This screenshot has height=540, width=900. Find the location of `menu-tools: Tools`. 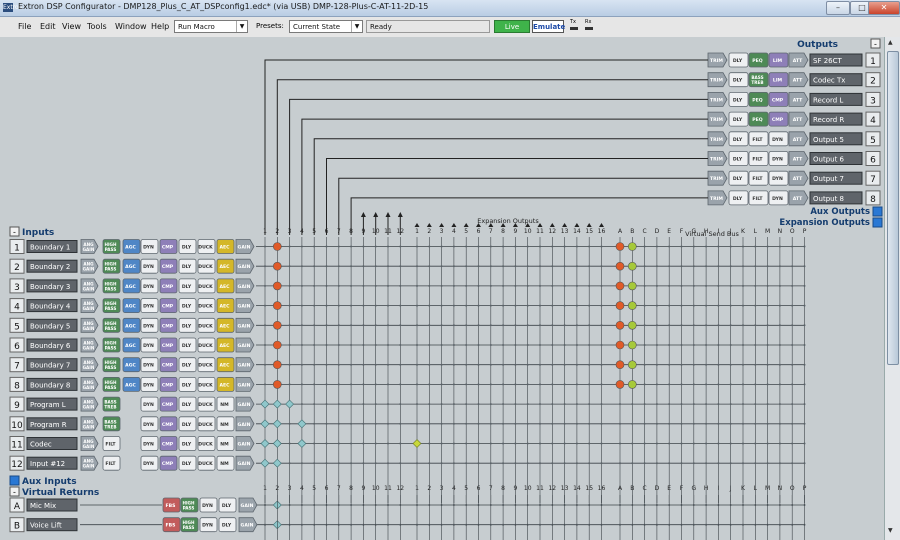

menu-tools: Tools is located at coordinates (97, 26).